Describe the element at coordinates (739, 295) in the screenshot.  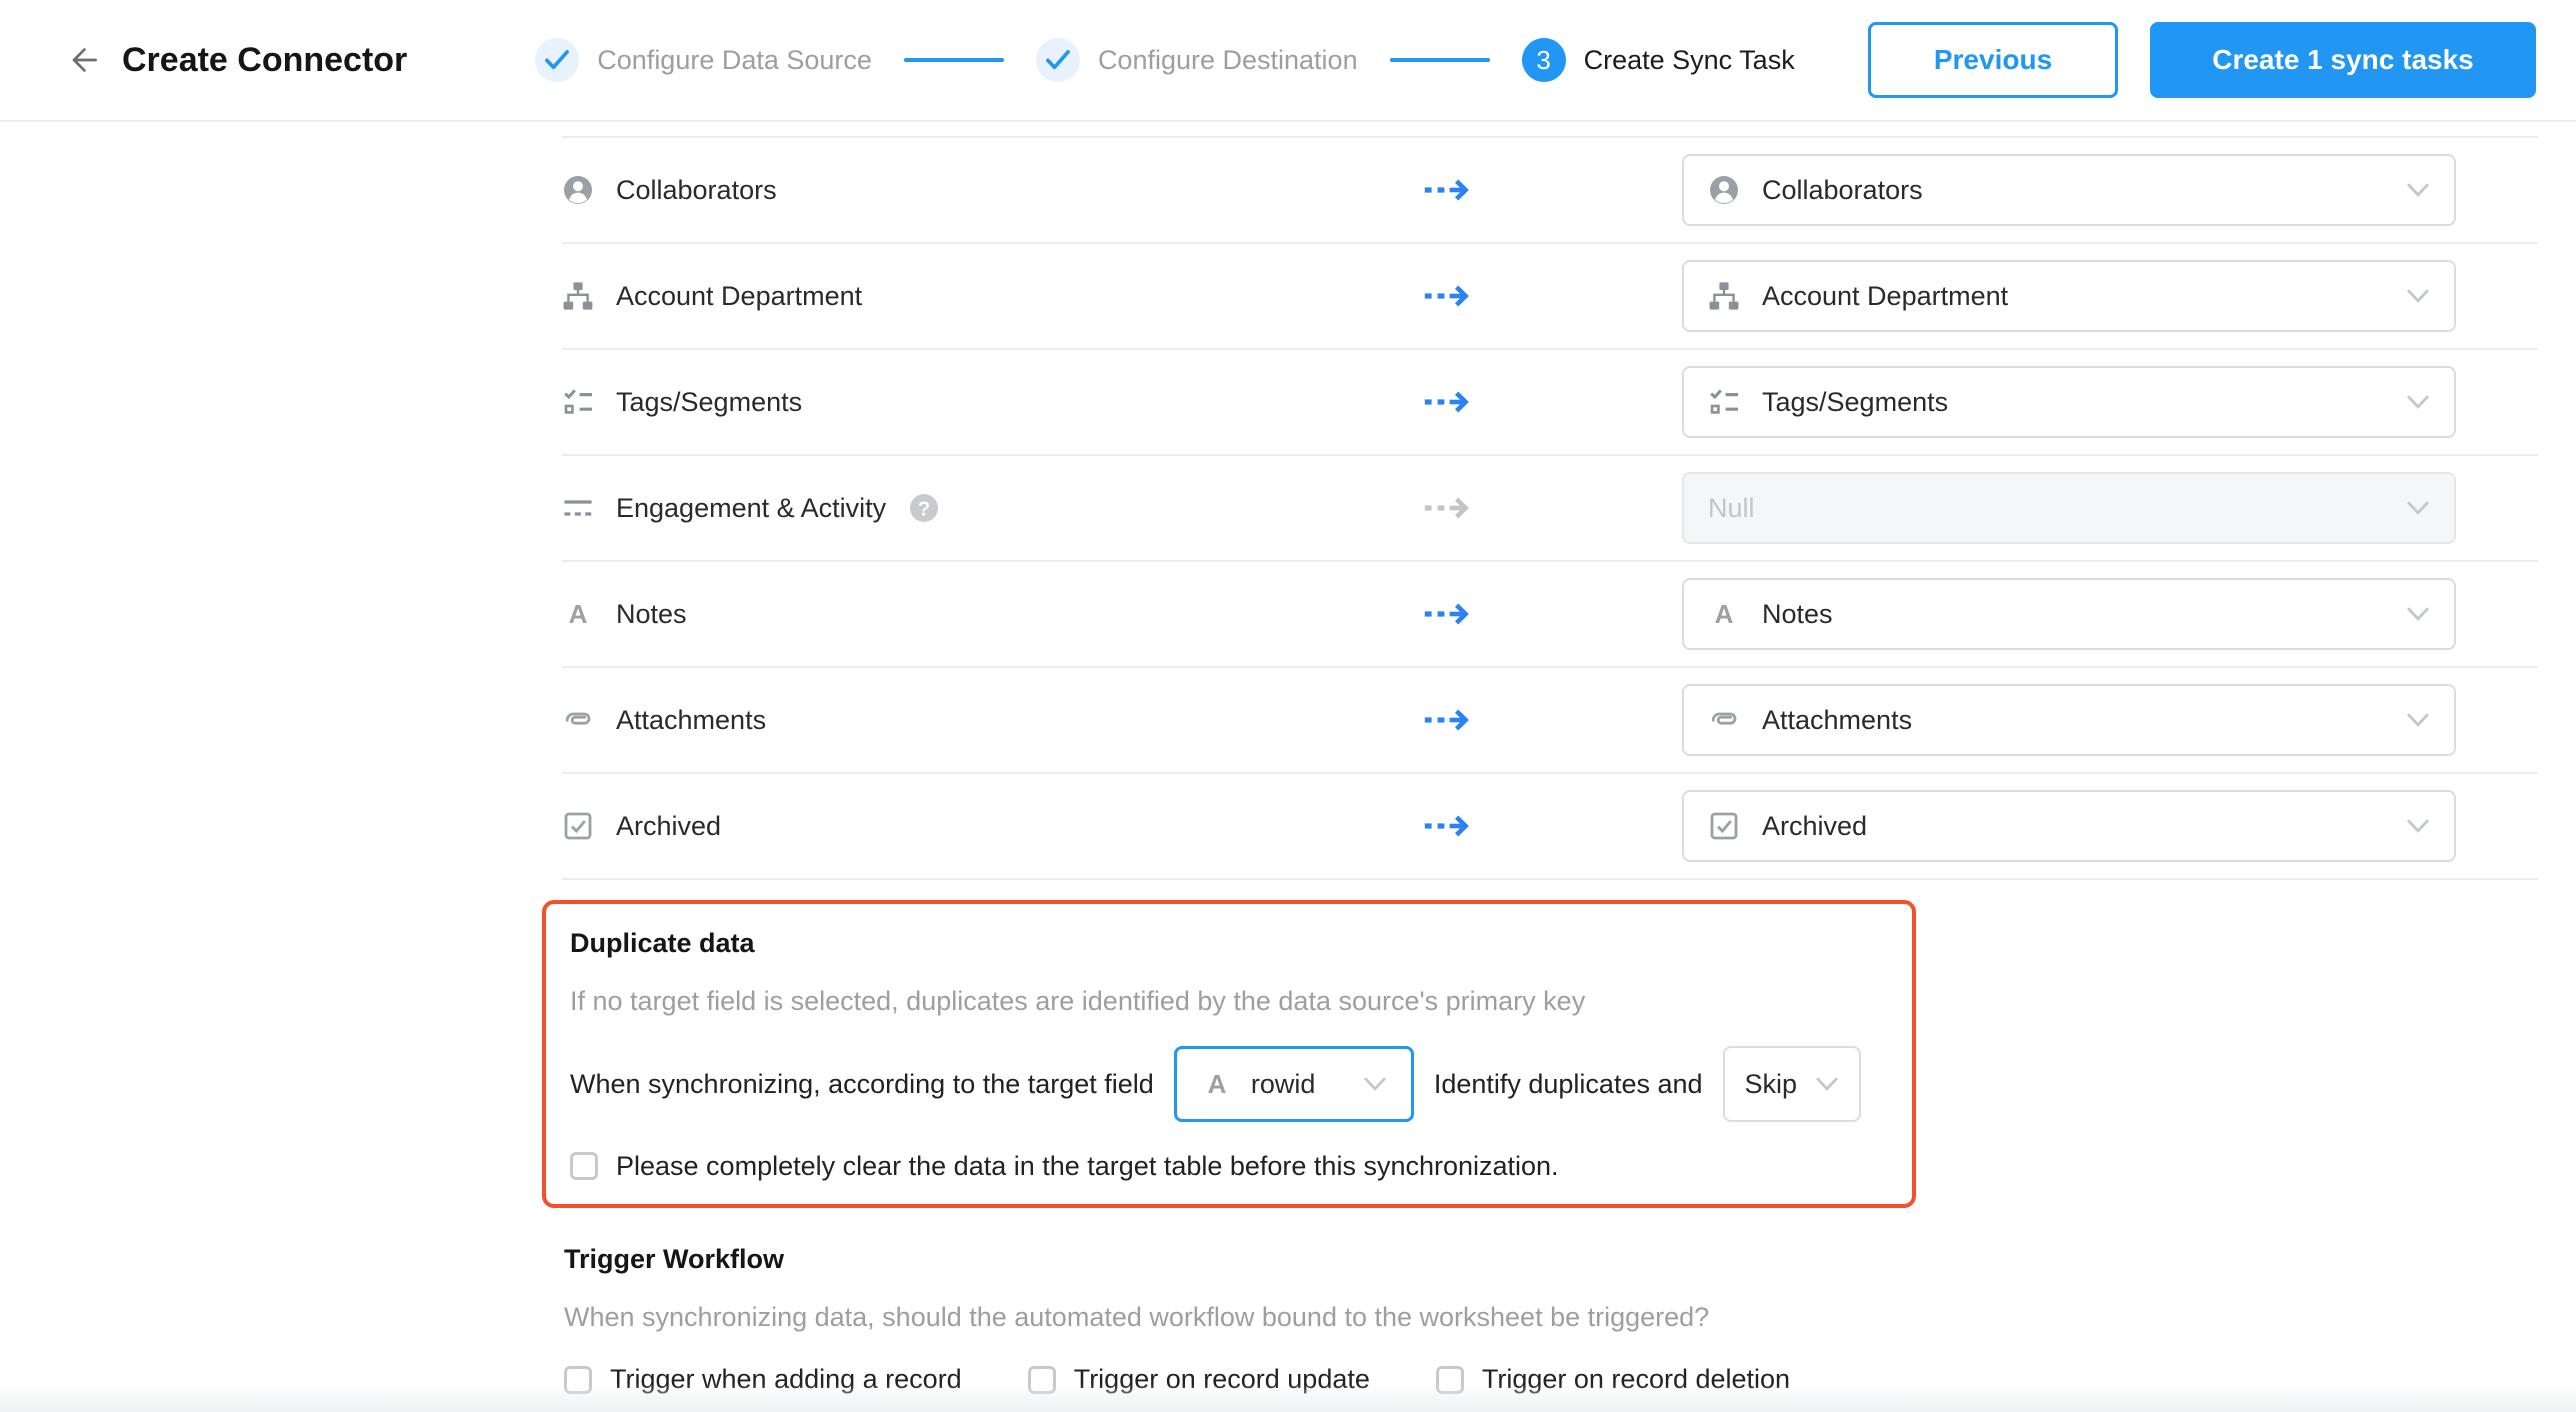
I see `source-field-label: Account Department` at that location.